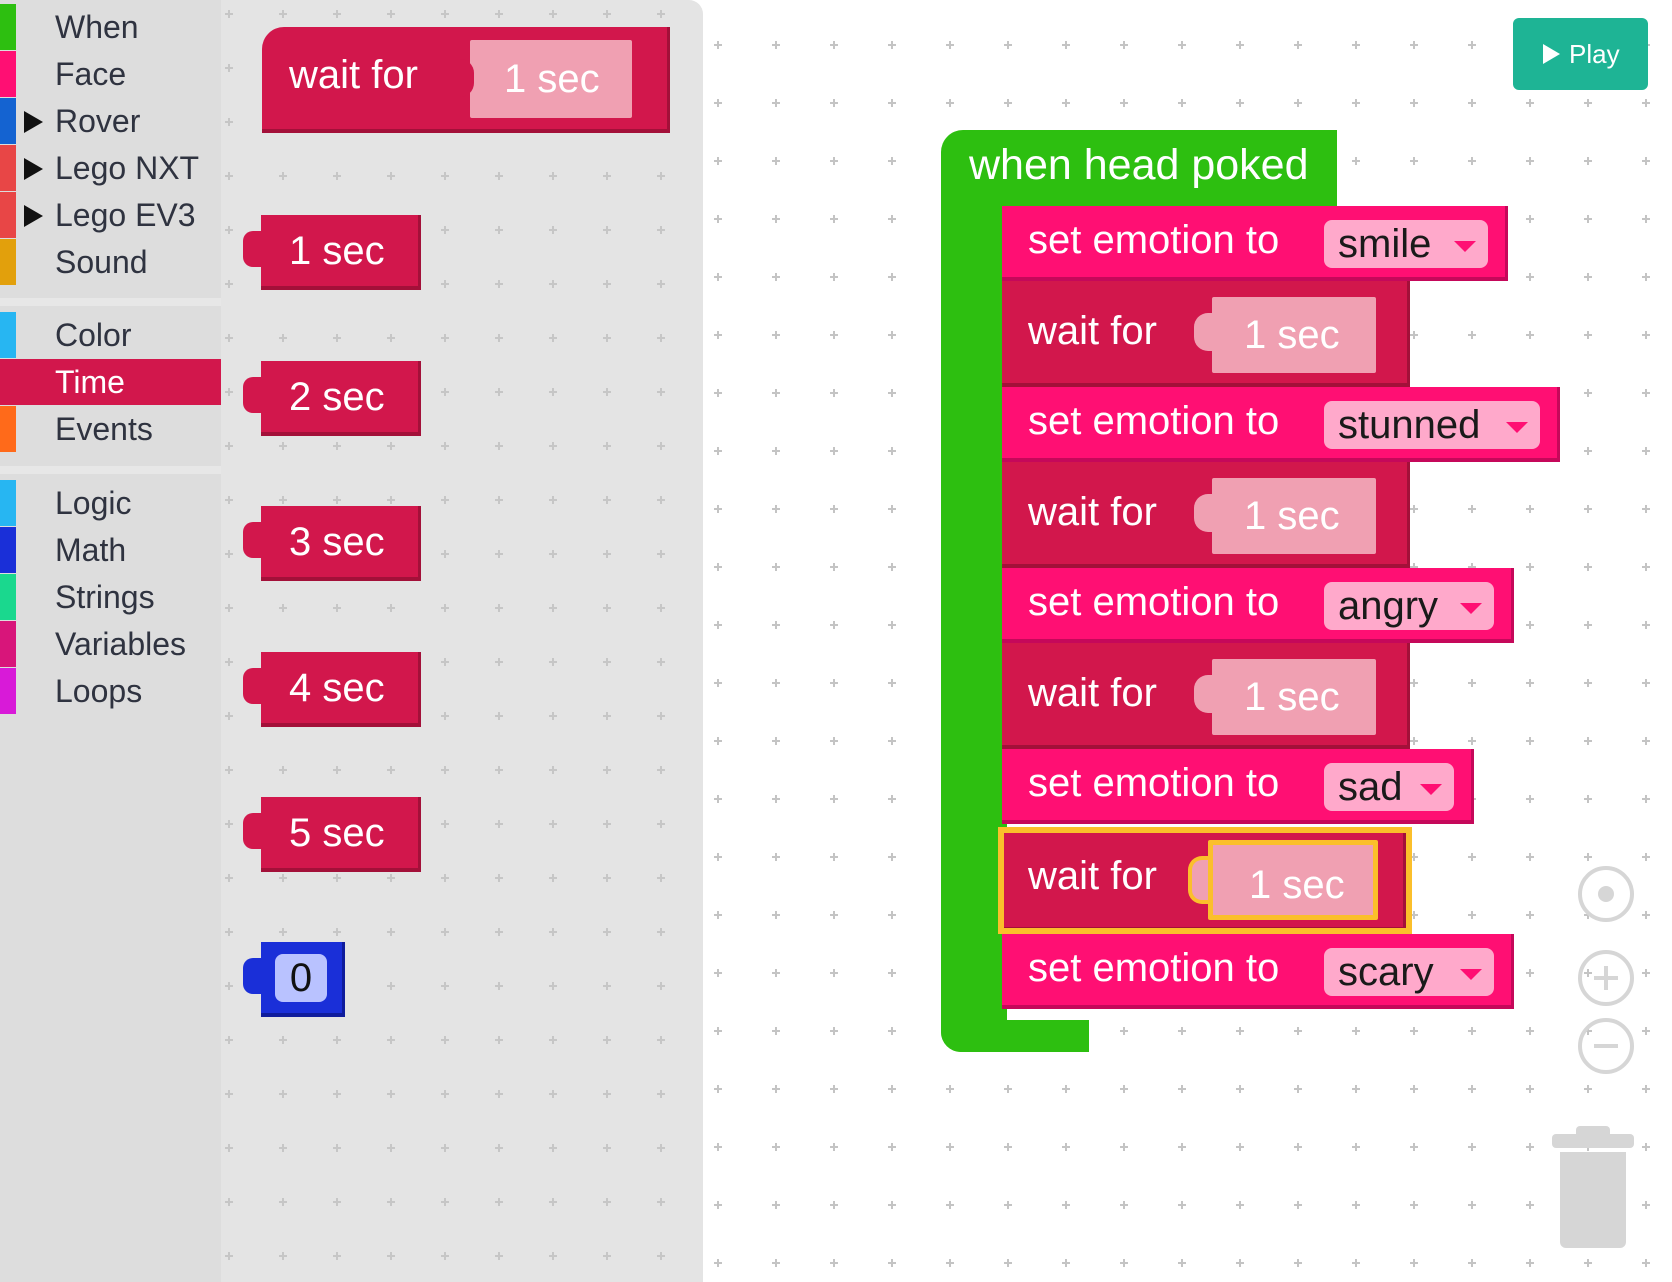 The image size is (1672, 1282). What do you see at coordinates (110, 262) in the screenshot?
I see `category-sound: Sound` at bounding box center [110, 262].